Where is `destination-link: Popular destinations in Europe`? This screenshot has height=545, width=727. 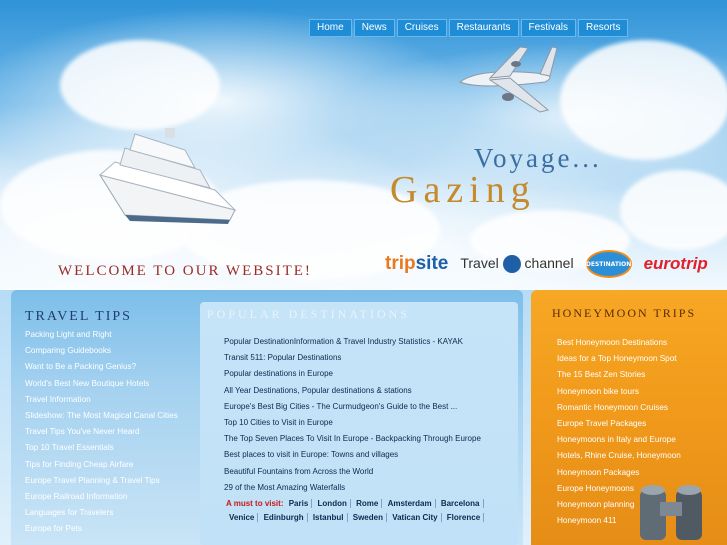 destination-link: Popular destinations in Europe is located at coordinates (369, 374).